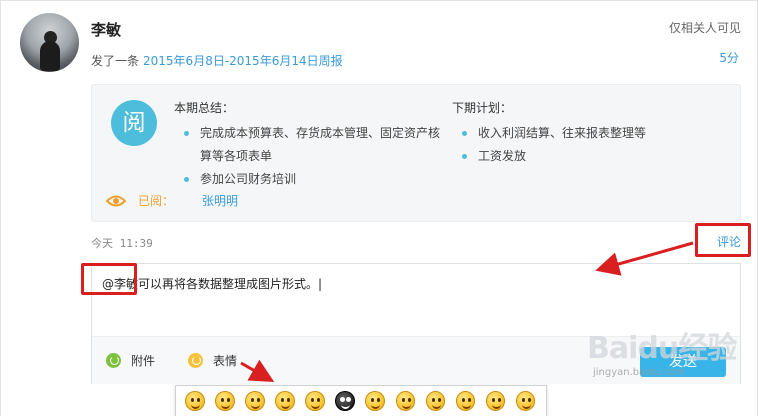 This screenshot has width=758, height=416. What do you see at coordinates (49, 42) in the screenshot?
I see `avatar` at bounding box center [49, 42].